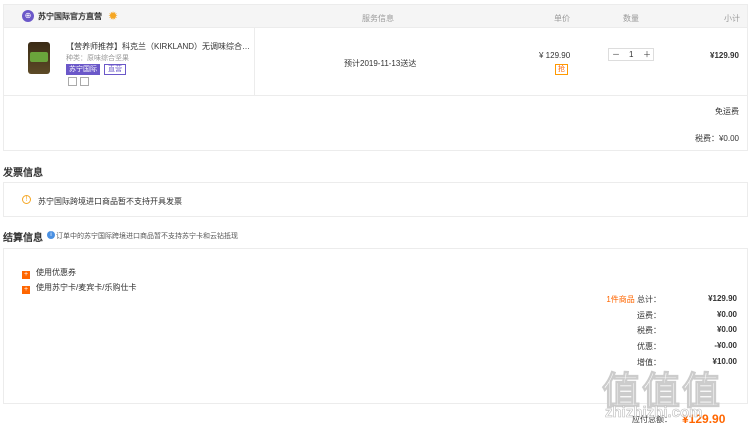  Describe the element at coordinates (725, 345) in the screenshot. I see `summary-value: -¥0.00` at that location.